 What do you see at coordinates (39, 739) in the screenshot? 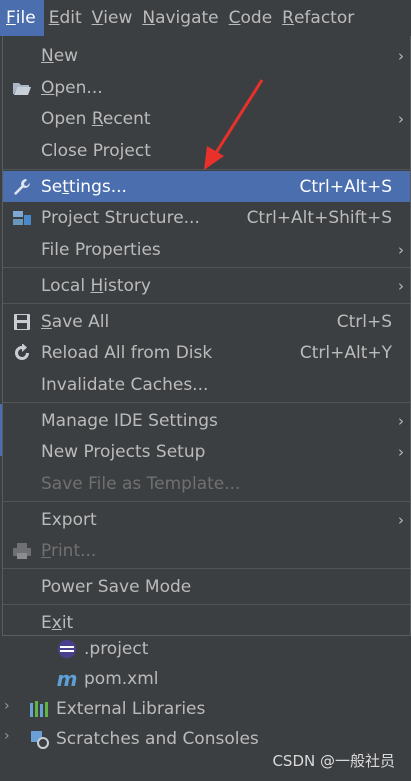
I see `scratches-icon` at bounding box center [39, 739].